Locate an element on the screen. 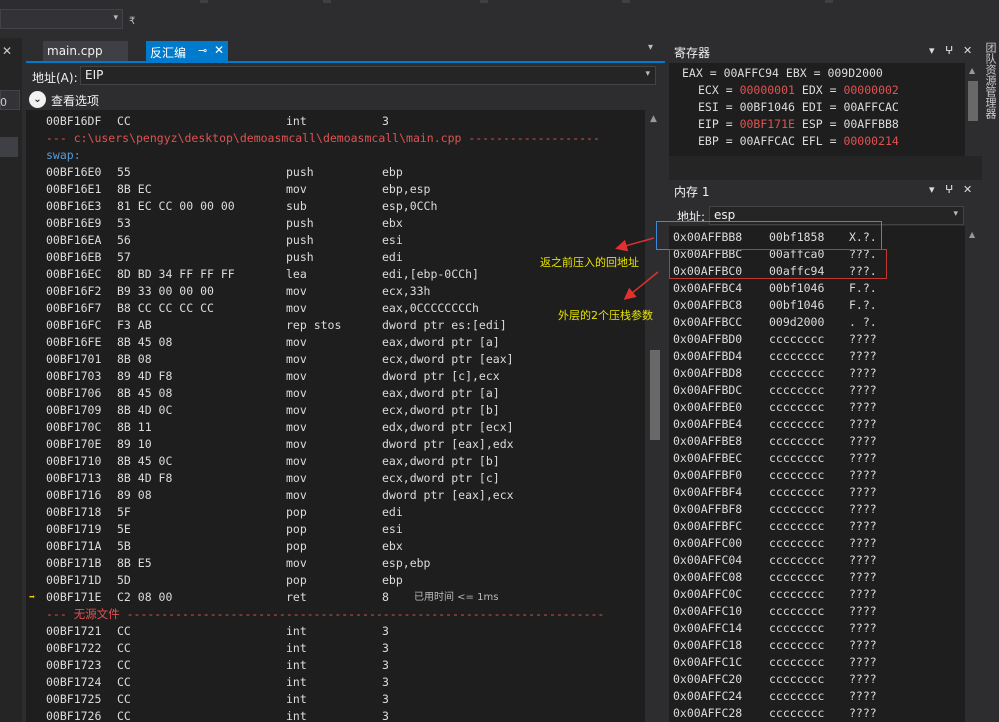 This screenshot has width=999, height=722. memory-row: 0x00AFFC28 cccccccc???? is located at coordinates (775, 713).